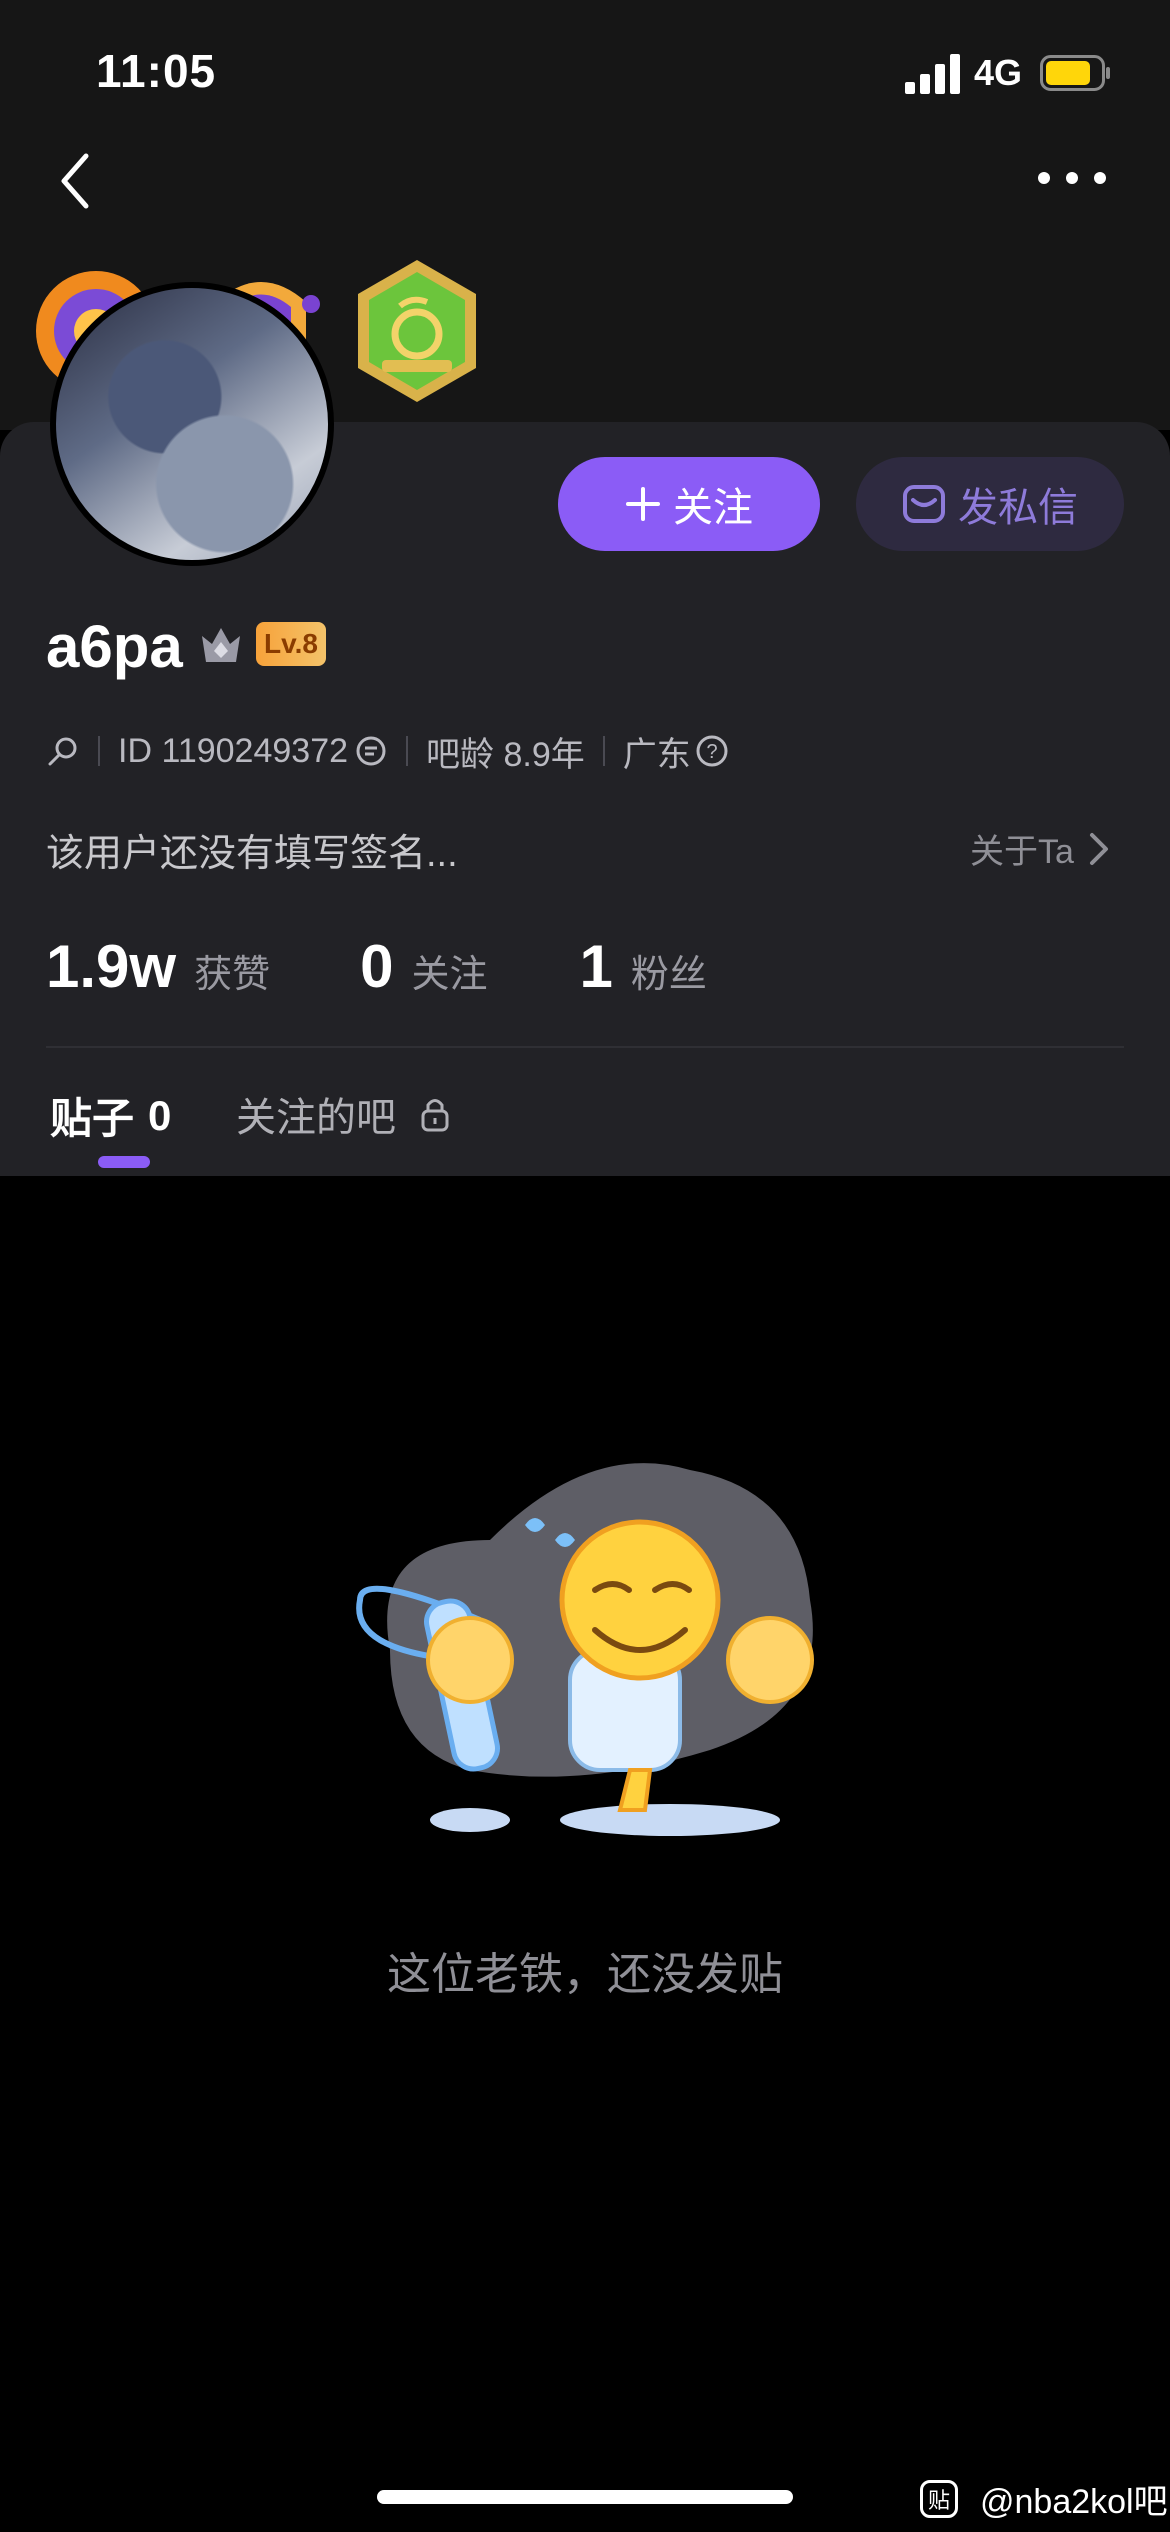 The image size is (1170, 2532). What do you see at coordinates (156, 71) in the screenshot?
I see `status-time: 11:05` at bounding box center [156, 71].